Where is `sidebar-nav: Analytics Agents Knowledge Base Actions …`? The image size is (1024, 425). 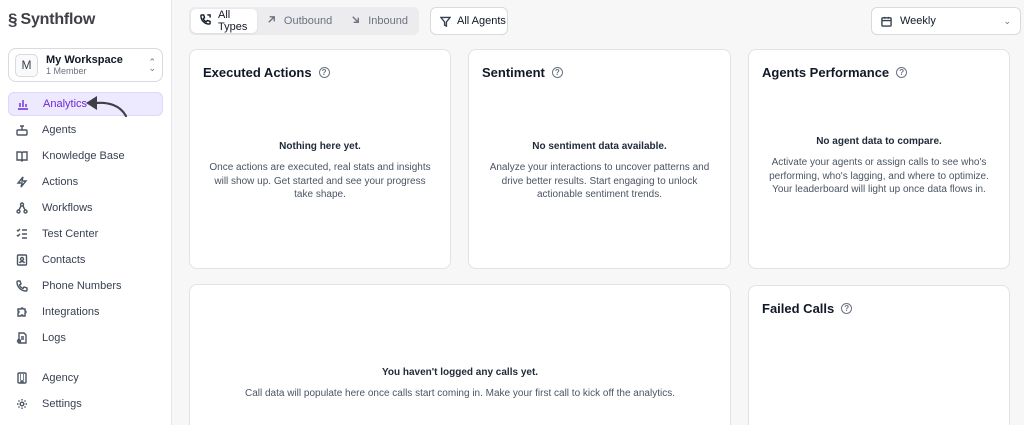 sidebar-nav: Analytics Agents Knowledge Base Actions … is located at coordinates (85, 255).